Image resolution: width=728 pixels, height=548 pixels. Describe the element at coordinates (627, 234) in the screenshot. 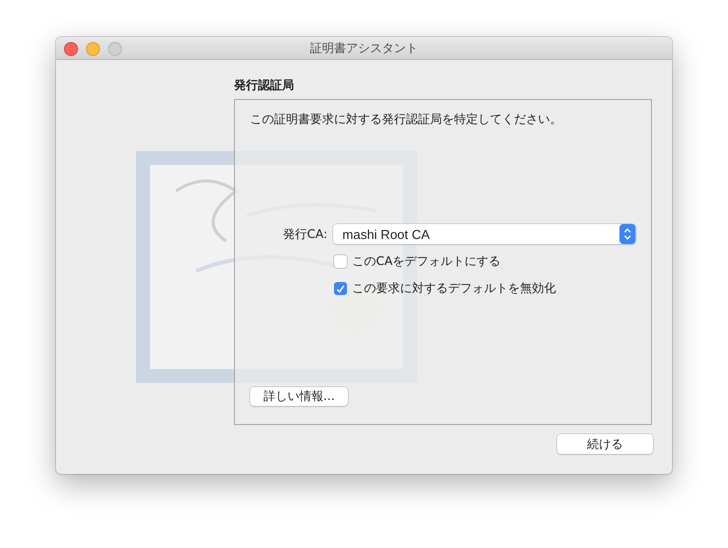

I see `chevron-updown-icon` at that location.